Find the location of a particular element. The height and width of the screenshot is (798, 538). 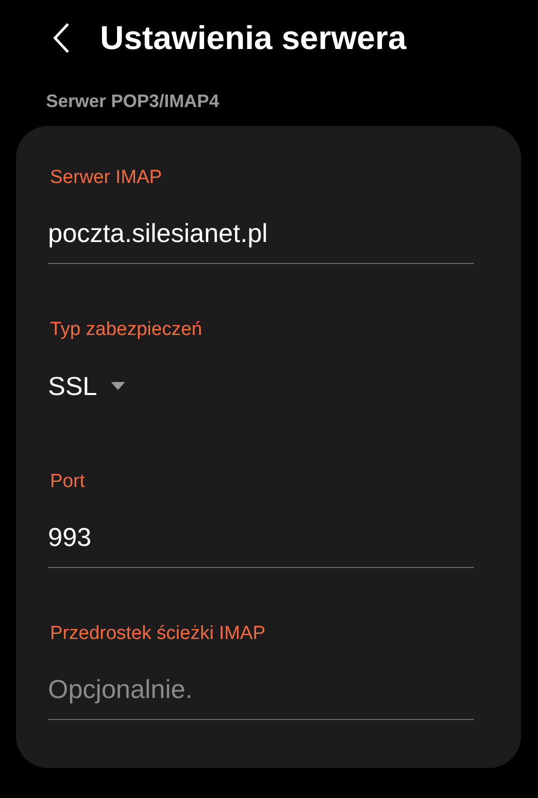

field-label: Typ zabezpieczeń is located at coordinates (127, 330).